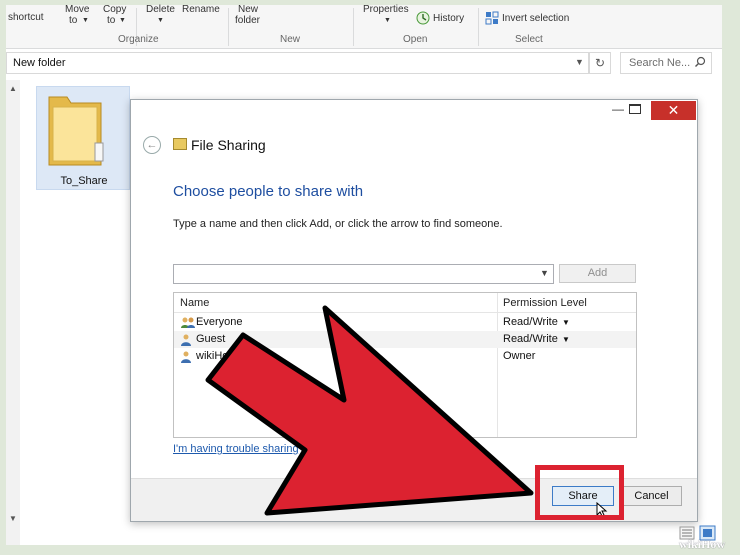 The height and width of the screenshot is (555, 740). Describe the element at coordinates (26, 18) in the screenshot. I see `shortcut-button: shortcut` at that location.